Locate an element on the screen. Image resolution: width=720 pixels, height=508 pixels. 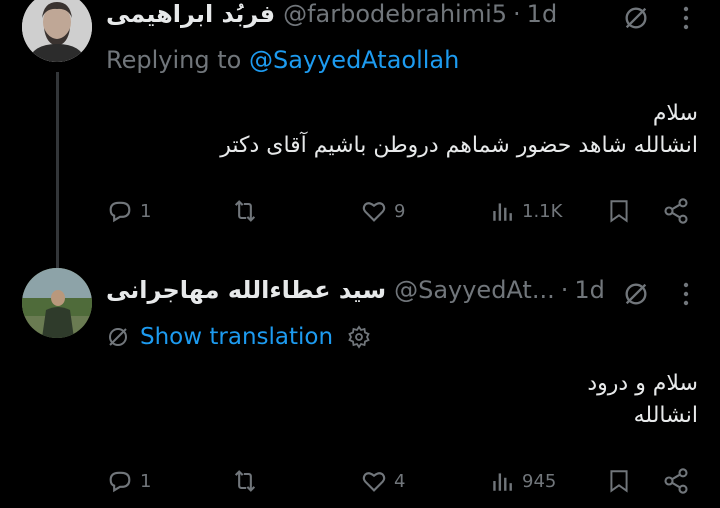
replying-mention: @SayyedAtaollah is located at coordinates (354, 60).